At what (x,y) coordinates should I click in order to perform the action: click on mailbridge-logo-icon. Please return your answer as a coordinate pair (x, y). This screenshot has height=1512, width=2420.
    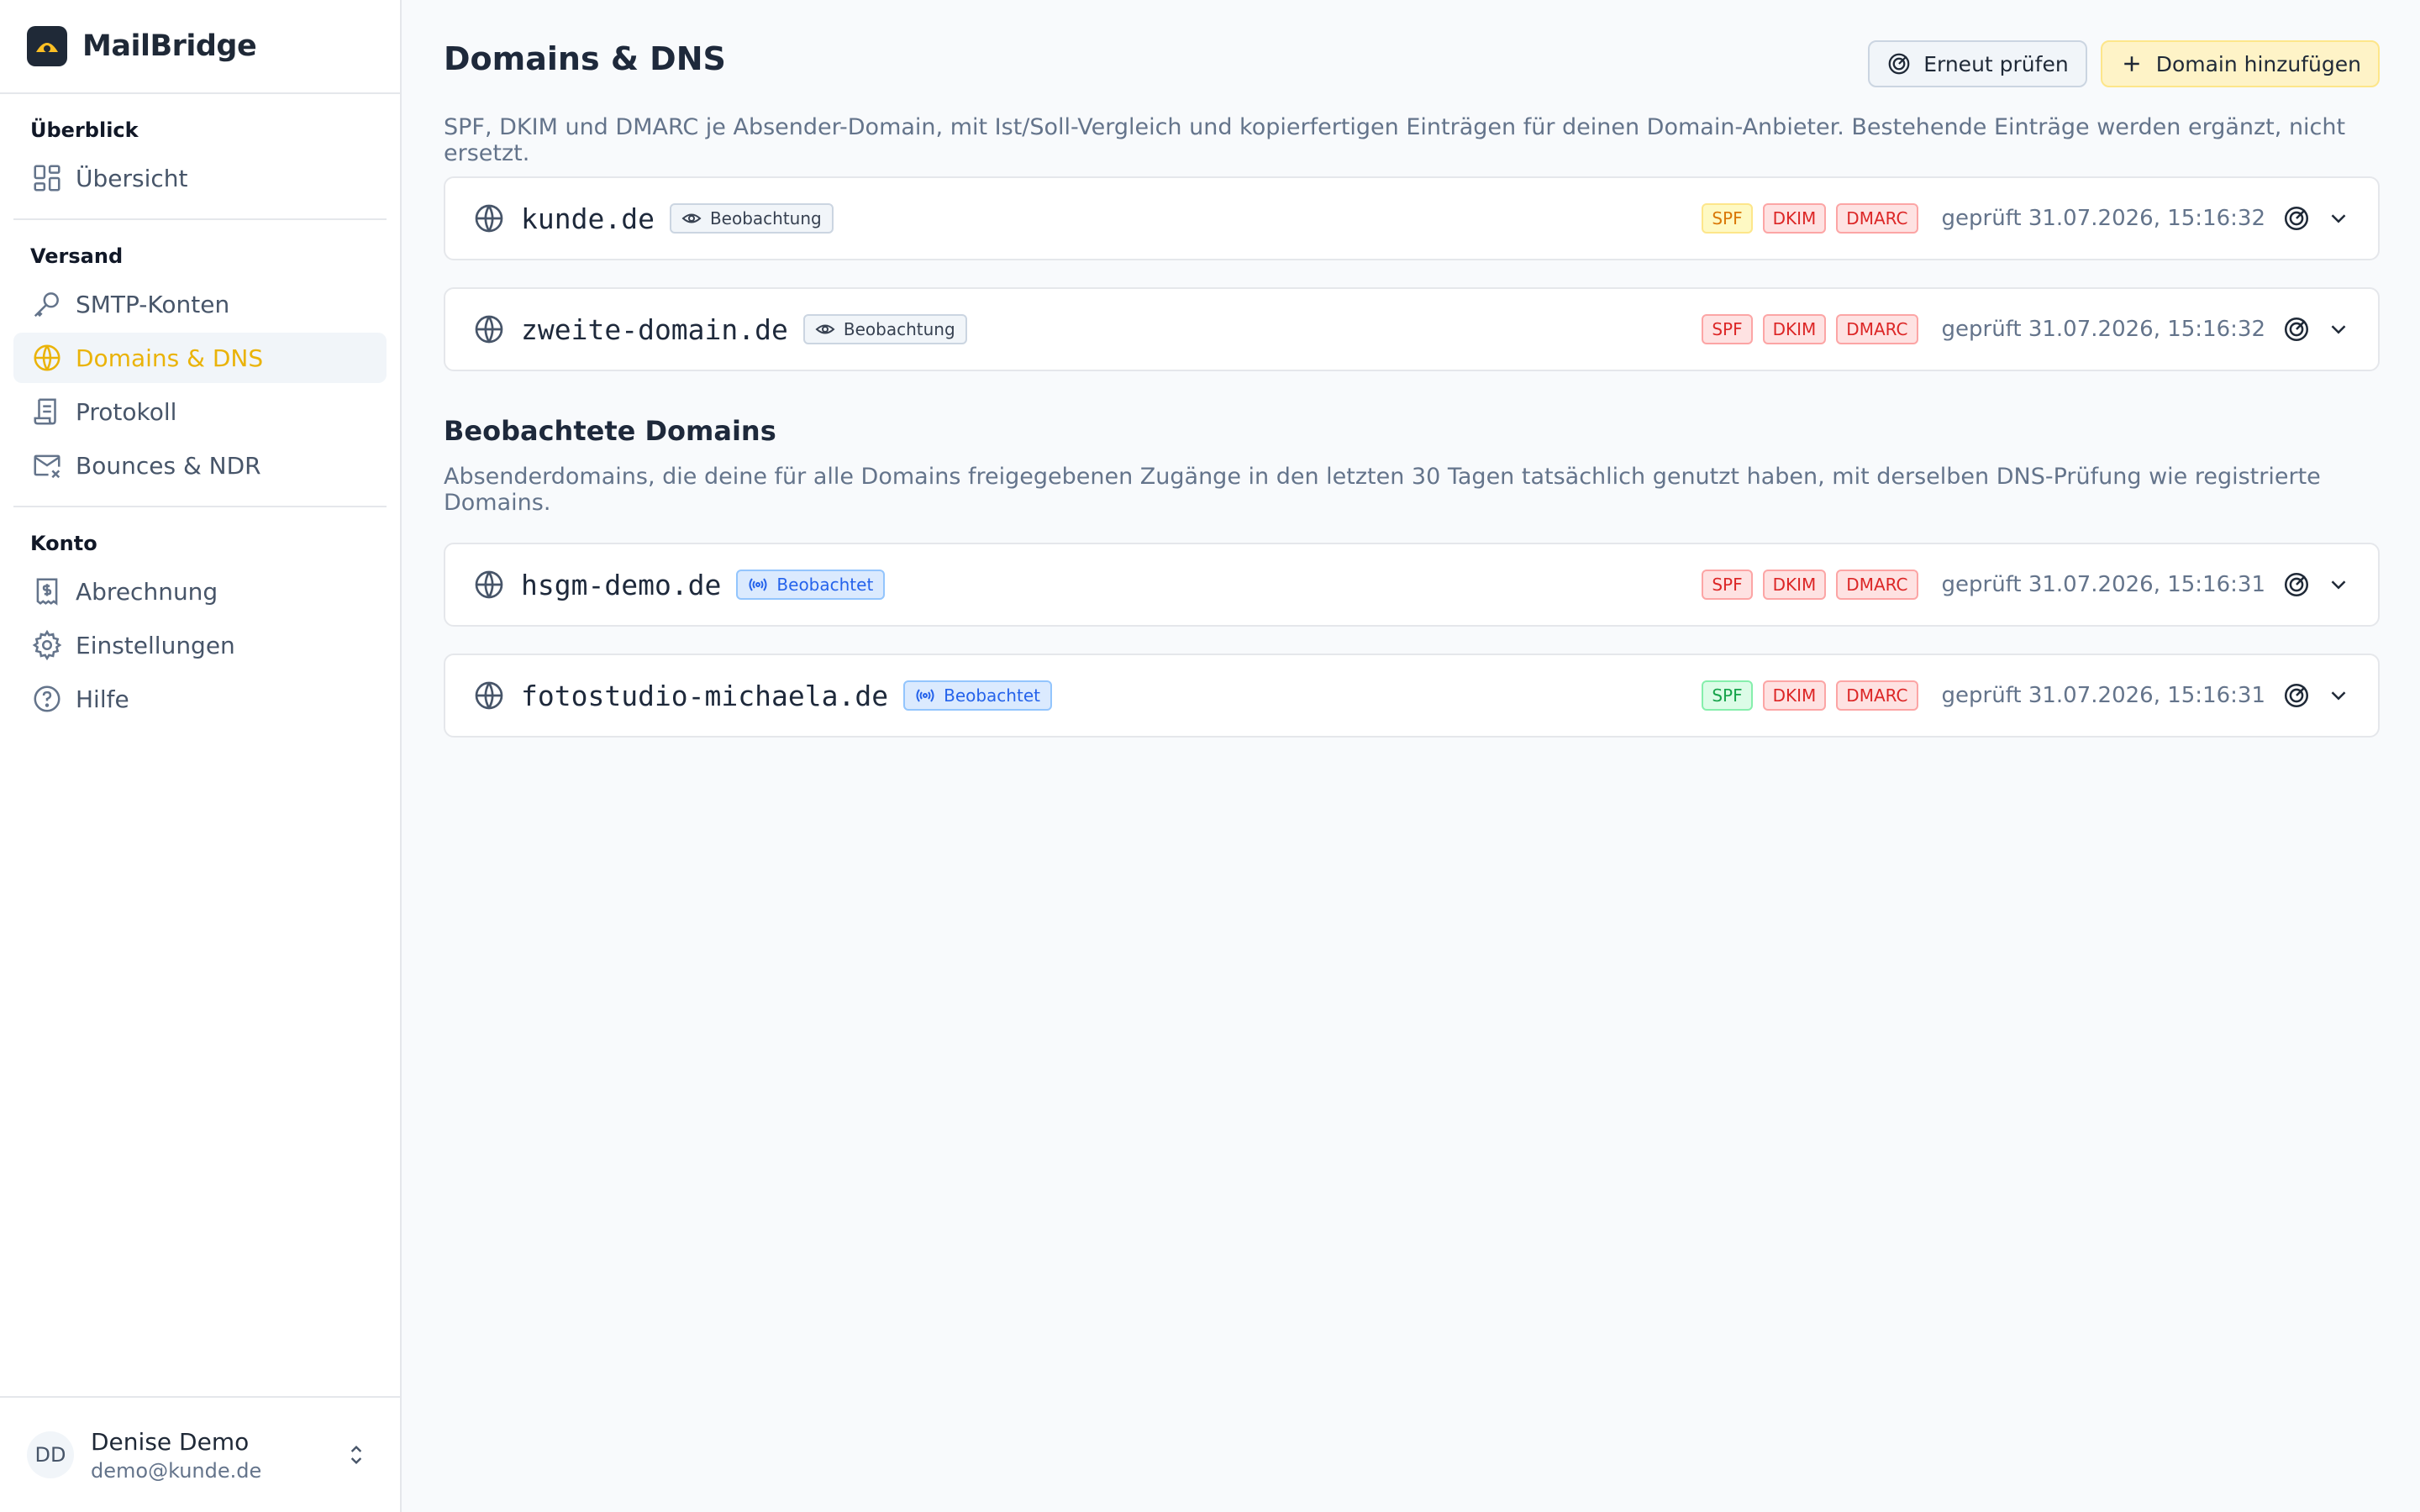
    Looking at the image, I should click on (47, 46).